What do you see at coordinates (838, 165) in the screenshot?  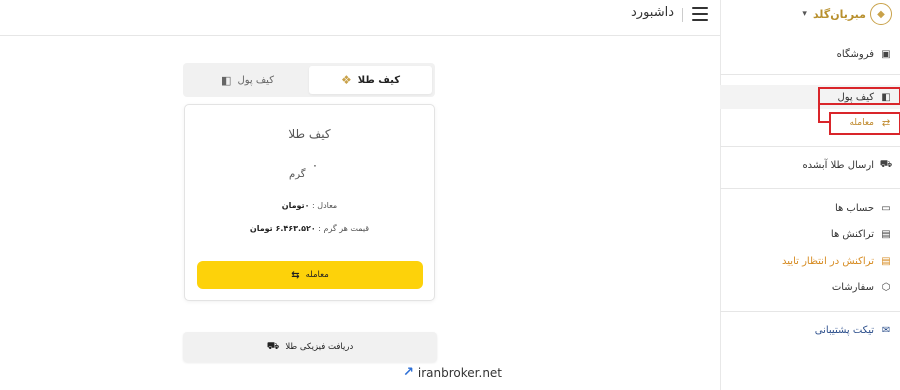 I see `sidebar-item-label: ارسال طلا آبشده` at bounding box center [838, 165].